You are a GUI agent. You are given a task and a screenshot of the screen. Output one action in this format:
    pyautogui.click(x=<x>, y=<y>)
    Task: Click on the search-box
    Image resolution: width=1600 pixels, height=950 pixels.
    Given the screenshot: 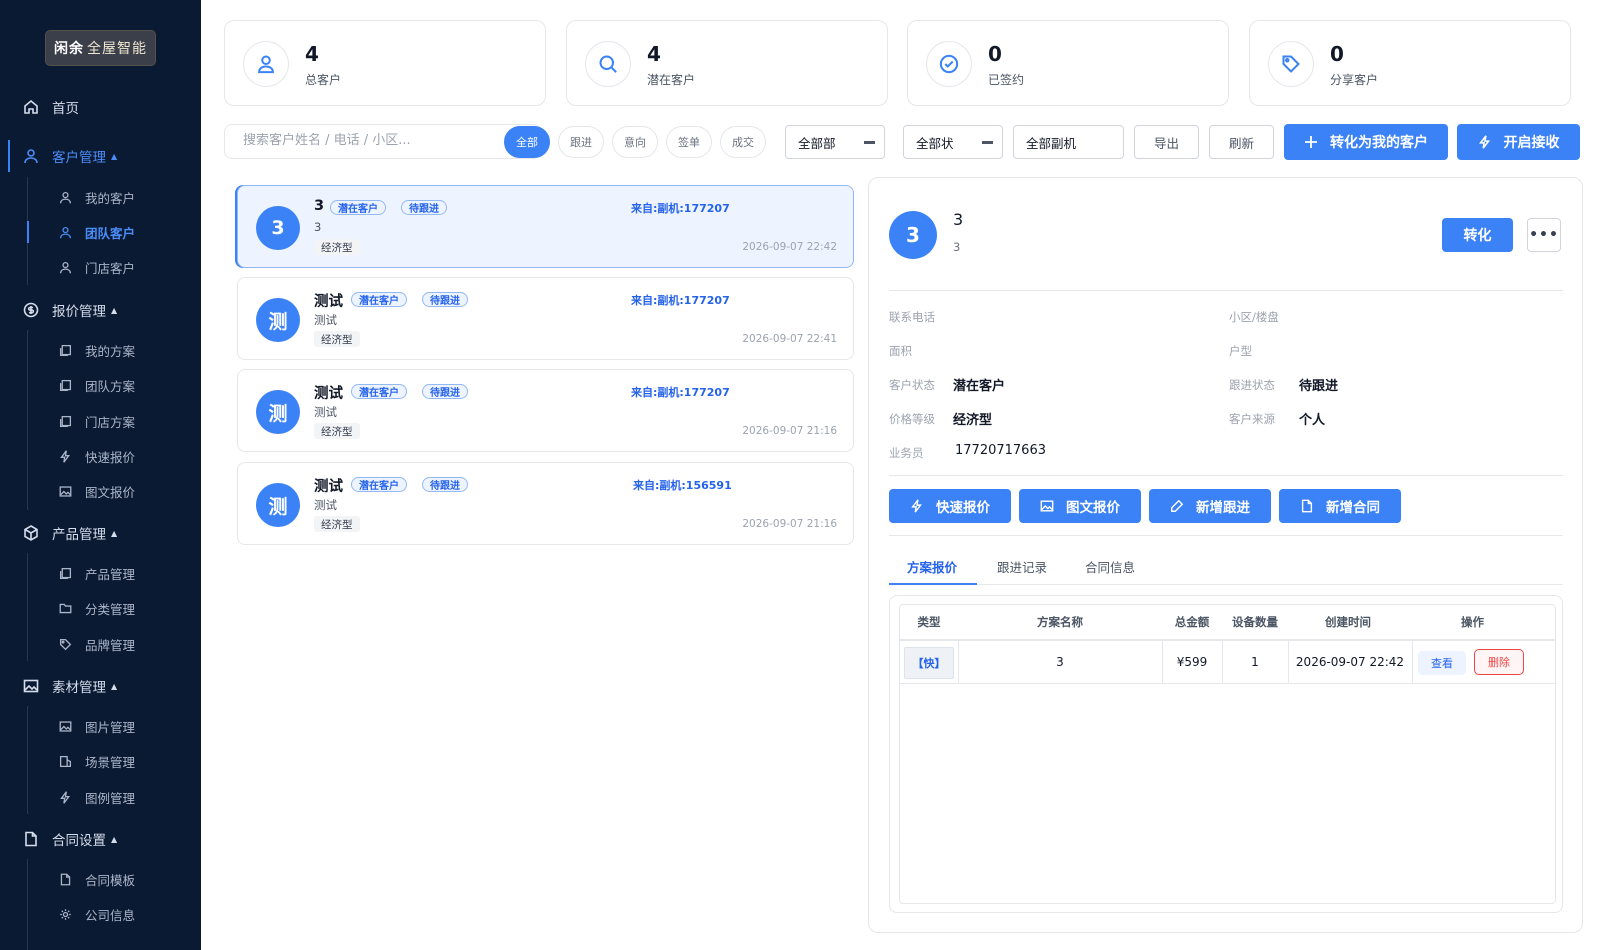 What is the action you would take?
    pyautogui.click(x=382, y=141)
    